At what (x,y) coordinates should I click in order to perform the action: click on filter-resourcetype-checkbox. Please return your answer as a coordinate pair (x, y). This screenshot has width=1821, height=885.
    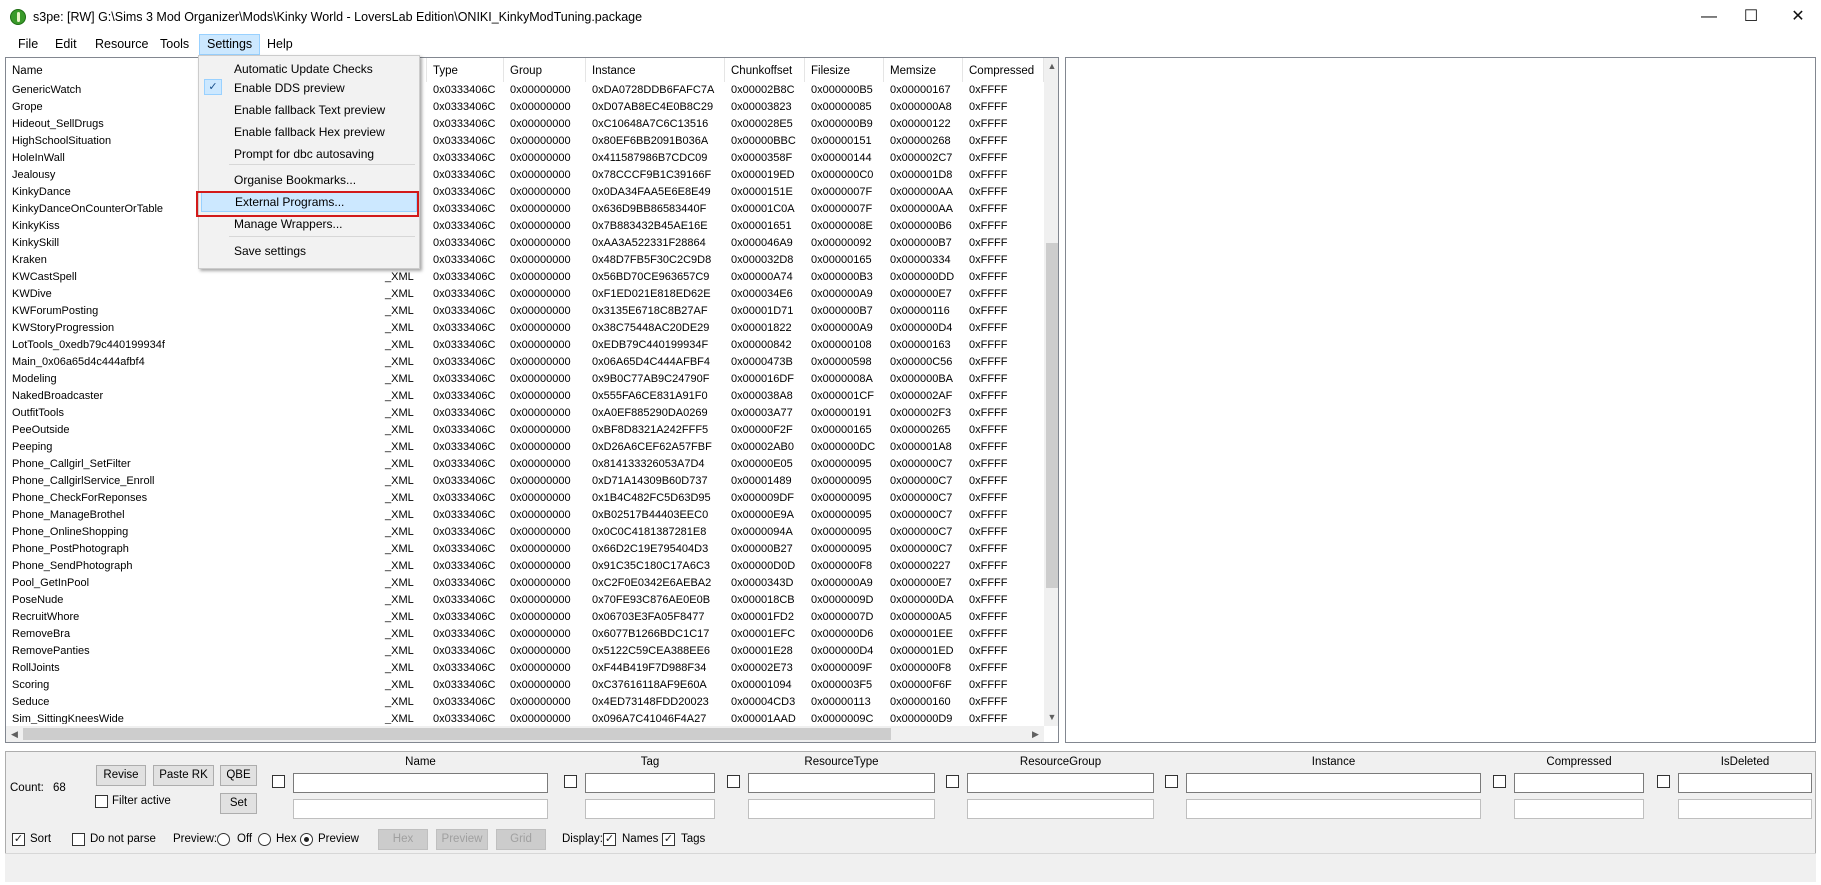
    Looking at the image, I should click on (733, 781).